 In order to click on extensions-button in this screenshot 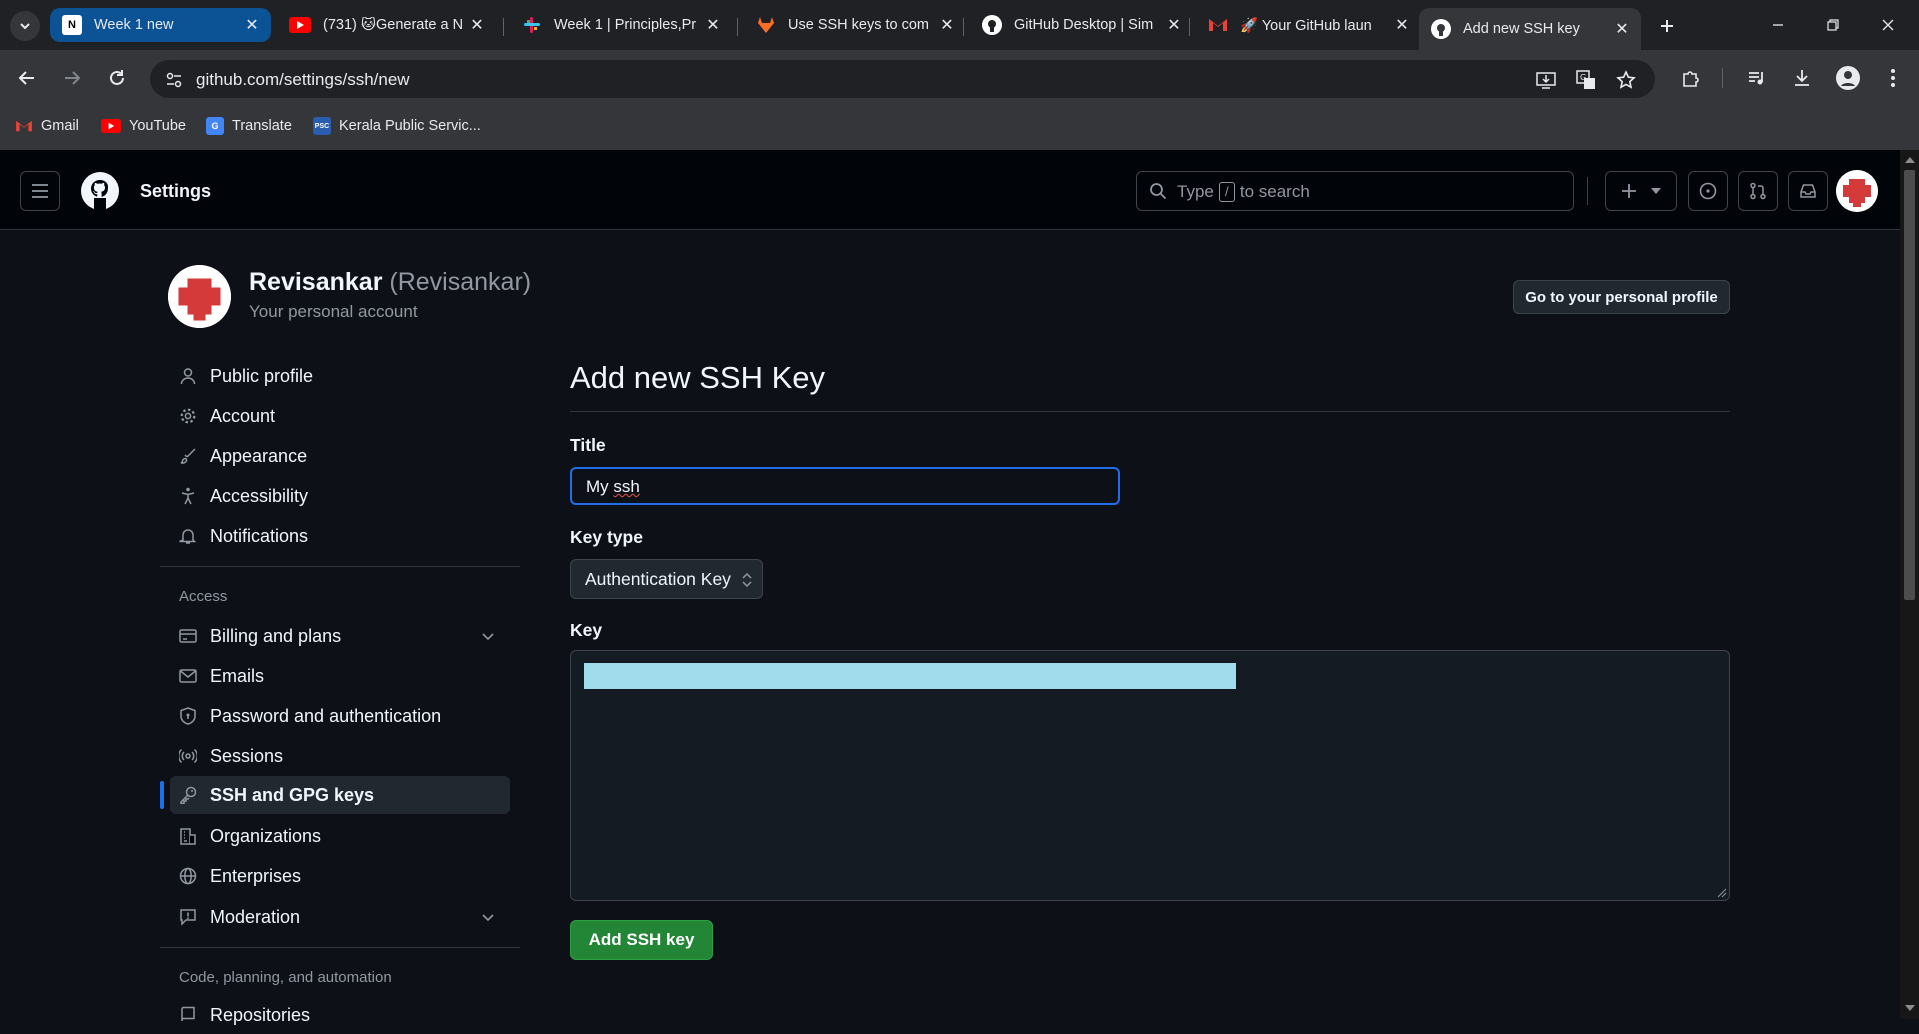, I will do `click(1691, 78)`.